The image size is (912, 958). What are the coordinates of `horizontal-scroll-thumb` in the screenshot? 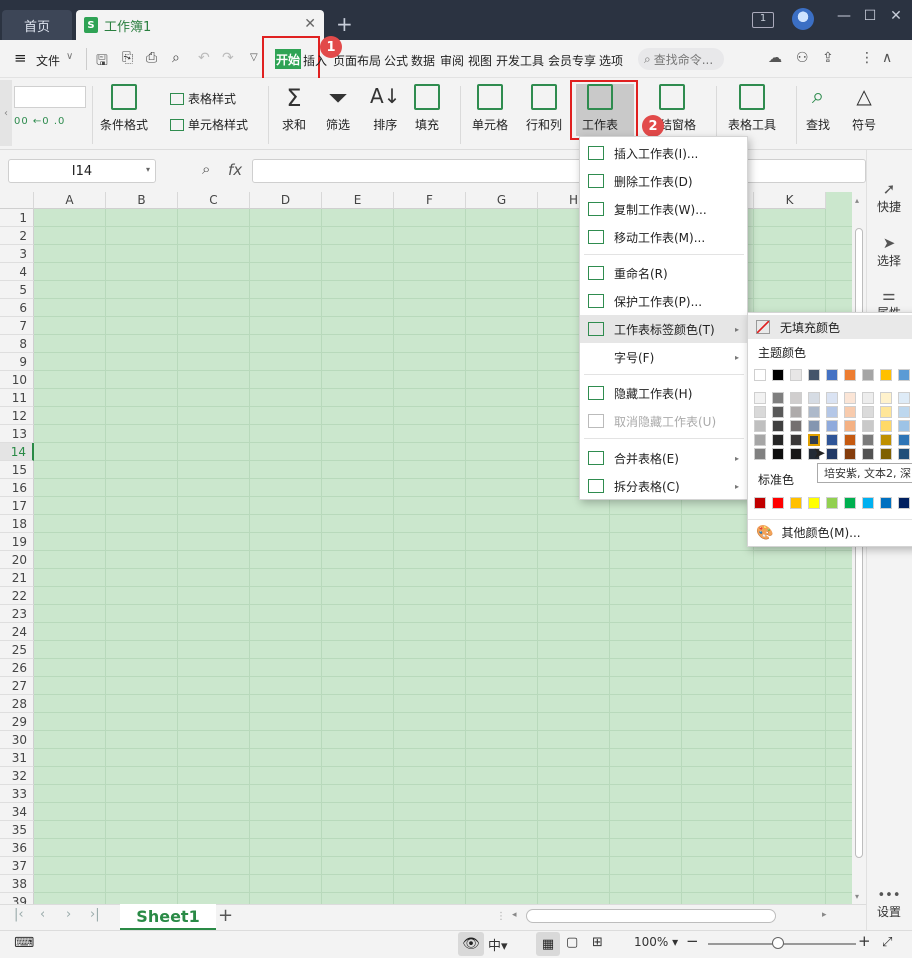 It's located at (651, 916).